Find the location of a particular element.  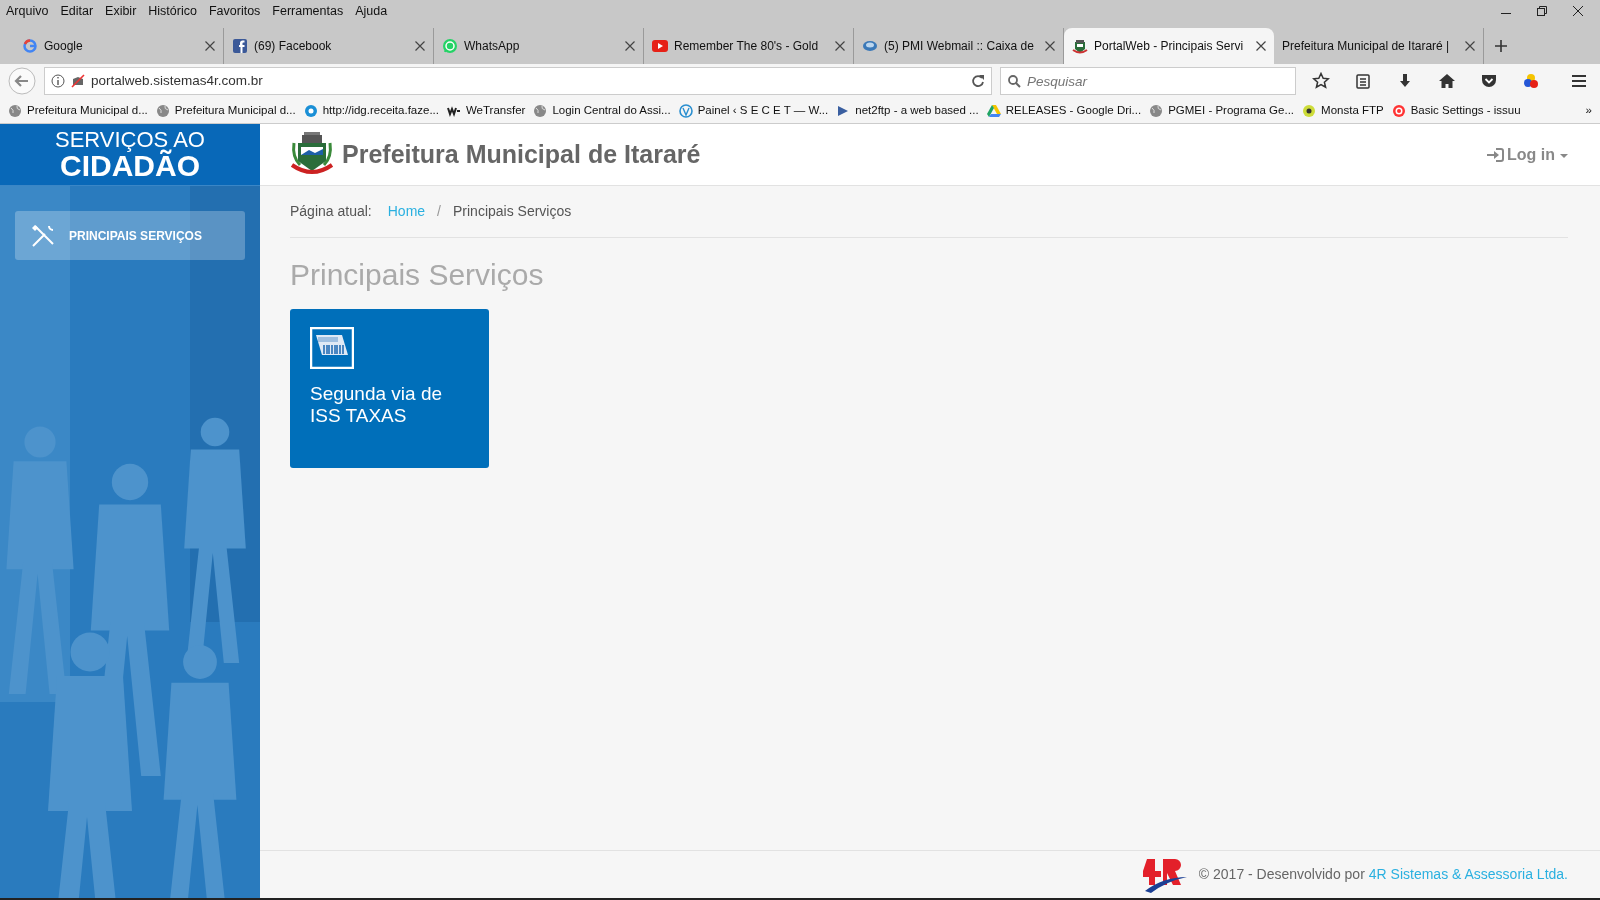

menu-item: Editar is located at coordinates (77, 11).